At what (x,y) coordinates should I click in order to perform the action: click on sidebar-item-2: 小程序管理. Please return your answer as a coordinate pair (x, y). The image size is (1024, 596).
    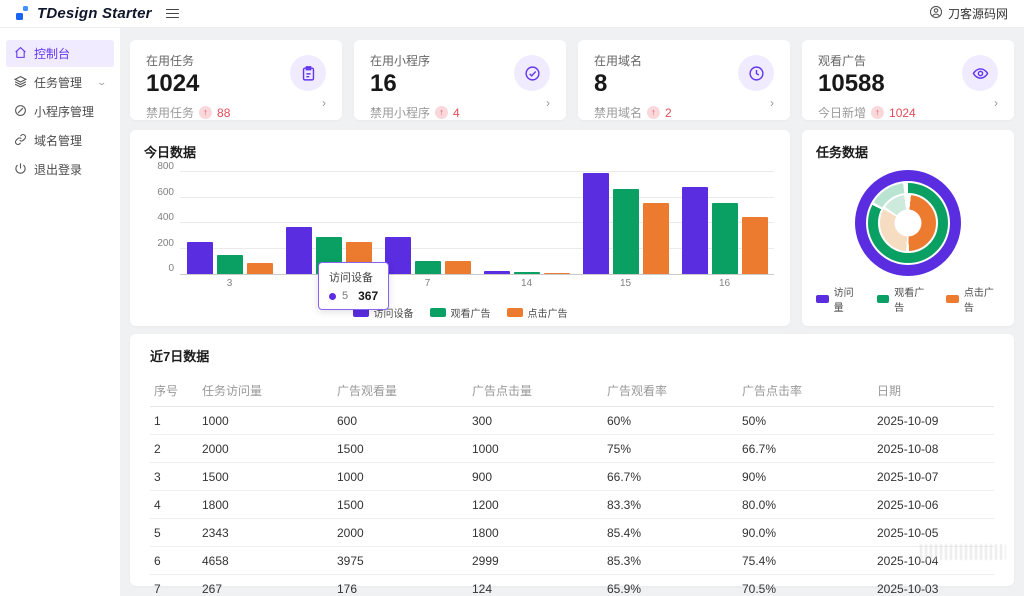
    Looking at the image, I should click on (60, 111).